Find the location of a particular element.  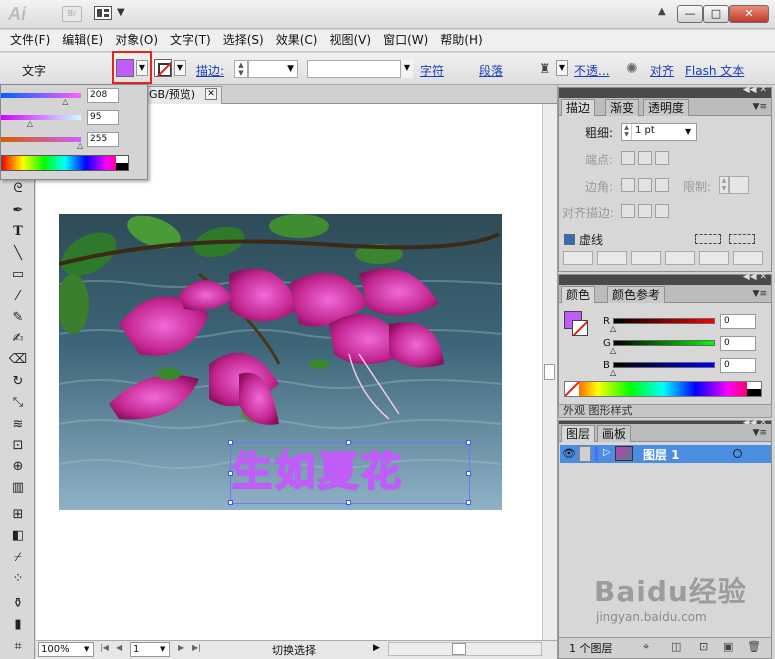

artboard-tool-icon: ⌗ is located at coordinates (18, 647).